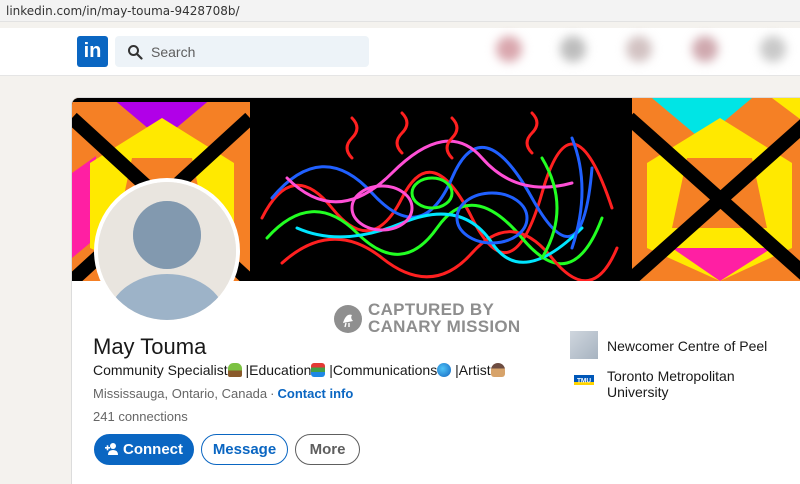 The height and width of the screenshot is (484, 800). What do you see at coordinates (444, 370) in the screenshot?
I see `globe-emoji-icon` at bounding box center [444, 370].